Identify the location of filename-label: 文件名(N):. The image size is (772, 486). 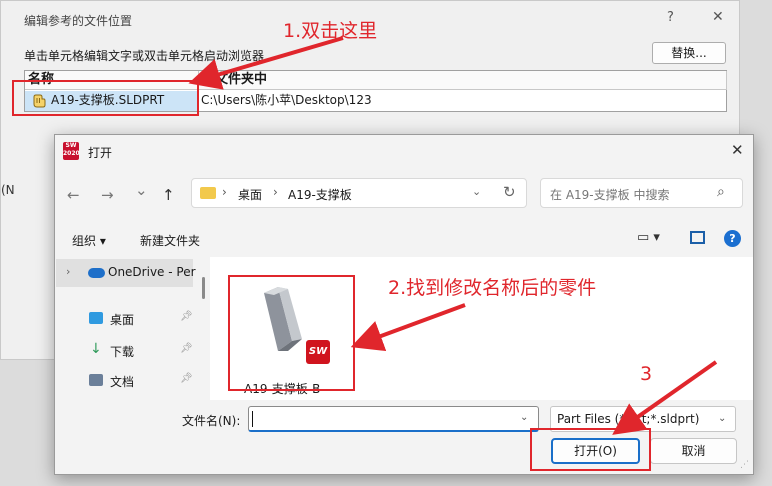
(211, 421).